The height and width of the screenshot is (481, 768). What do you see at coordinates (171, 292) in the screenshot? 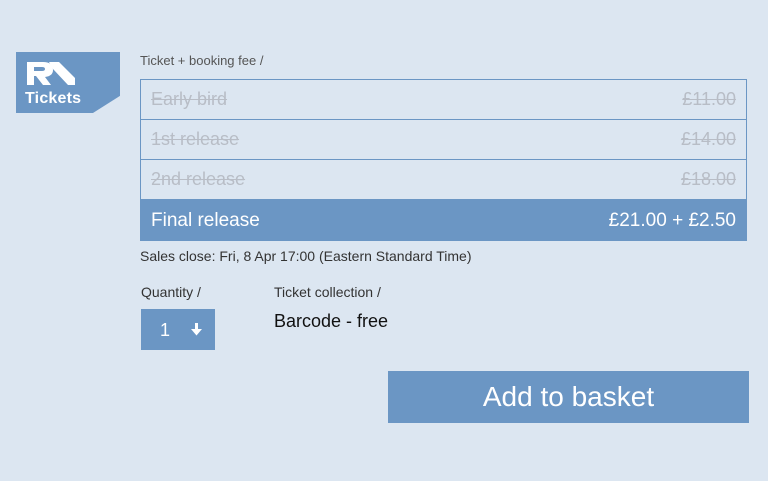
I see `quantity-label: Quantity /` at bounding box center [171, 292].